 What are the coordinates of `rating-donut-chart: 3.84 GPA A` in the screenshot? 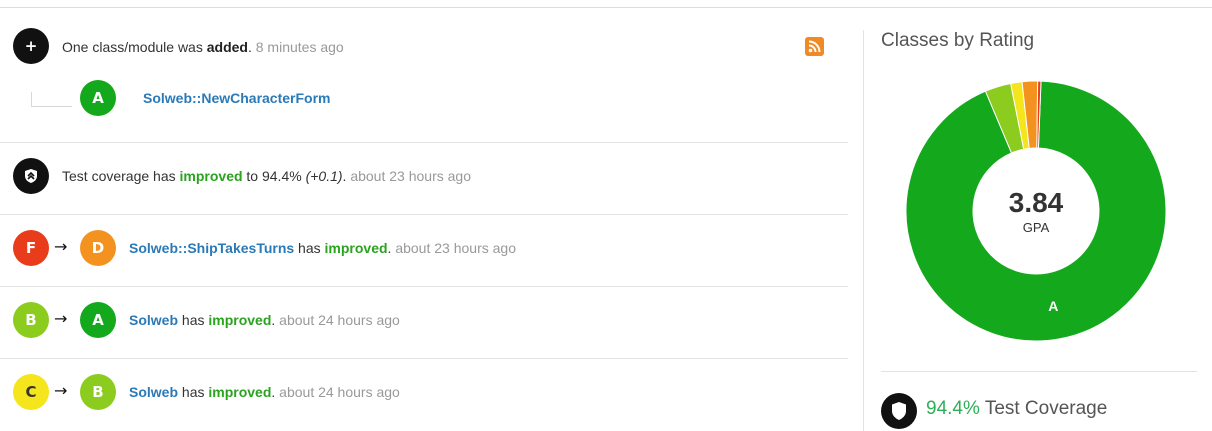 It's located at (1036, 211).